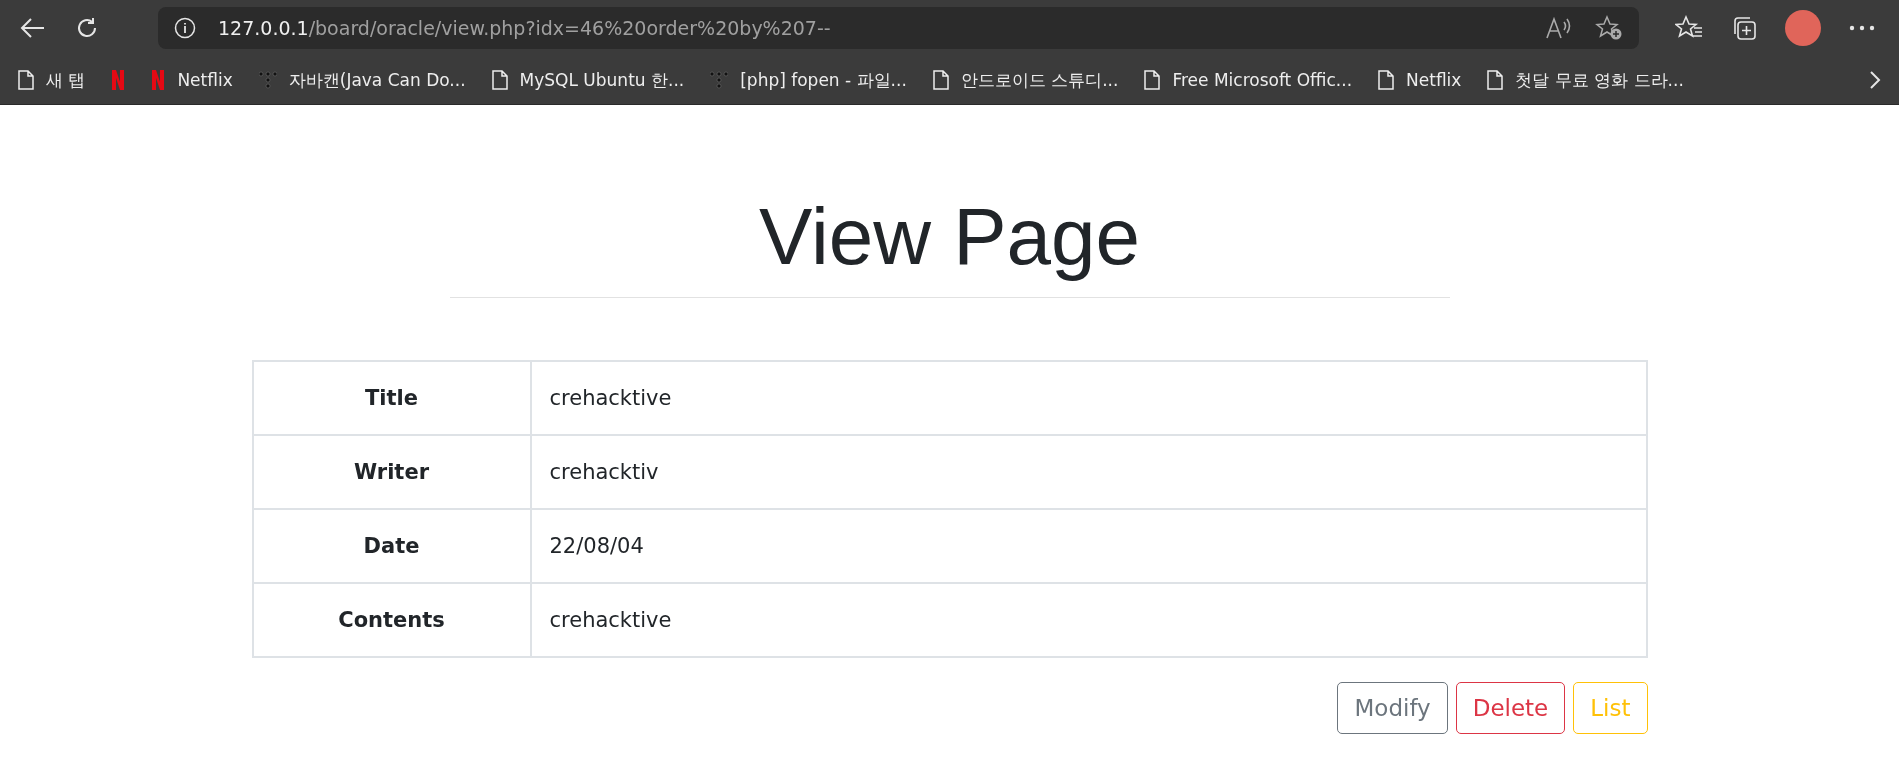 This screenshot has height=773, width=1899. What do you see at coordinates (1875, 80) in the screenshot?
I see `chevron-right-icon` at bounding box center [1875, 80].